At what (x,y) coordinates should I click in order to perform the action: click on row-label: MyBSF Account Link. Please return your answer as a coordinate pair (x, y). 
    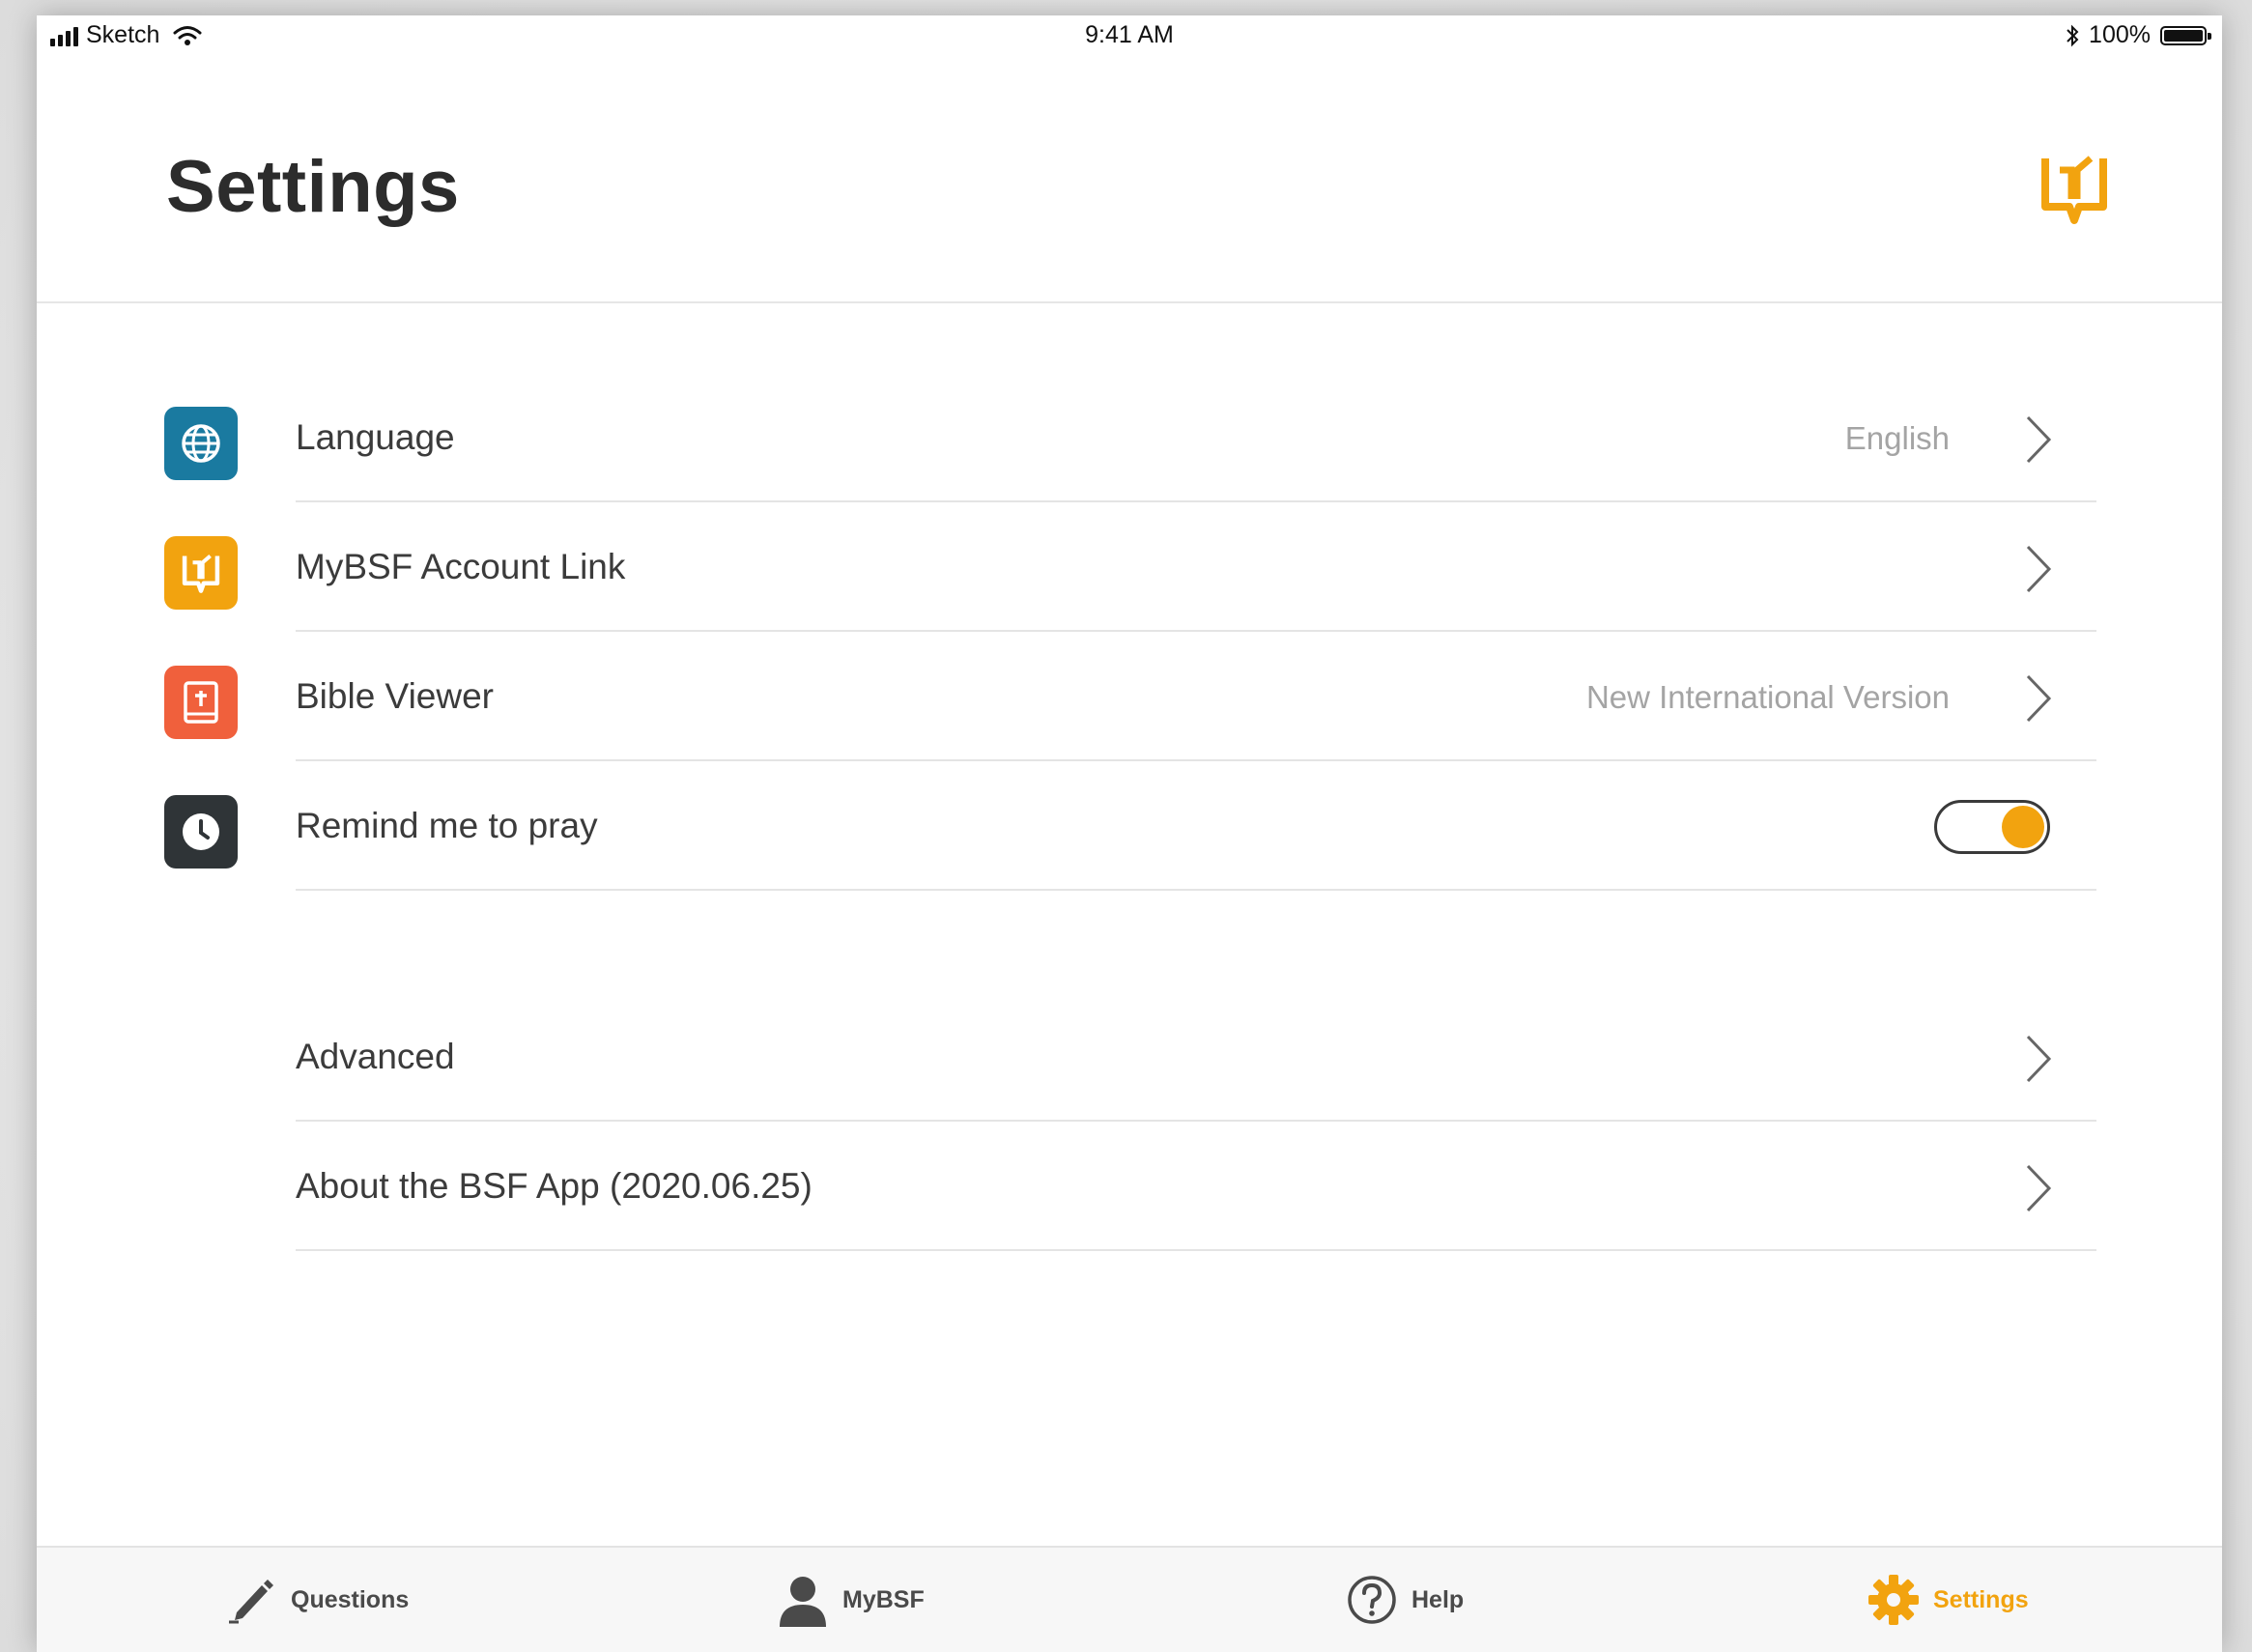
    Looking at the image, I should click on (461, 566).